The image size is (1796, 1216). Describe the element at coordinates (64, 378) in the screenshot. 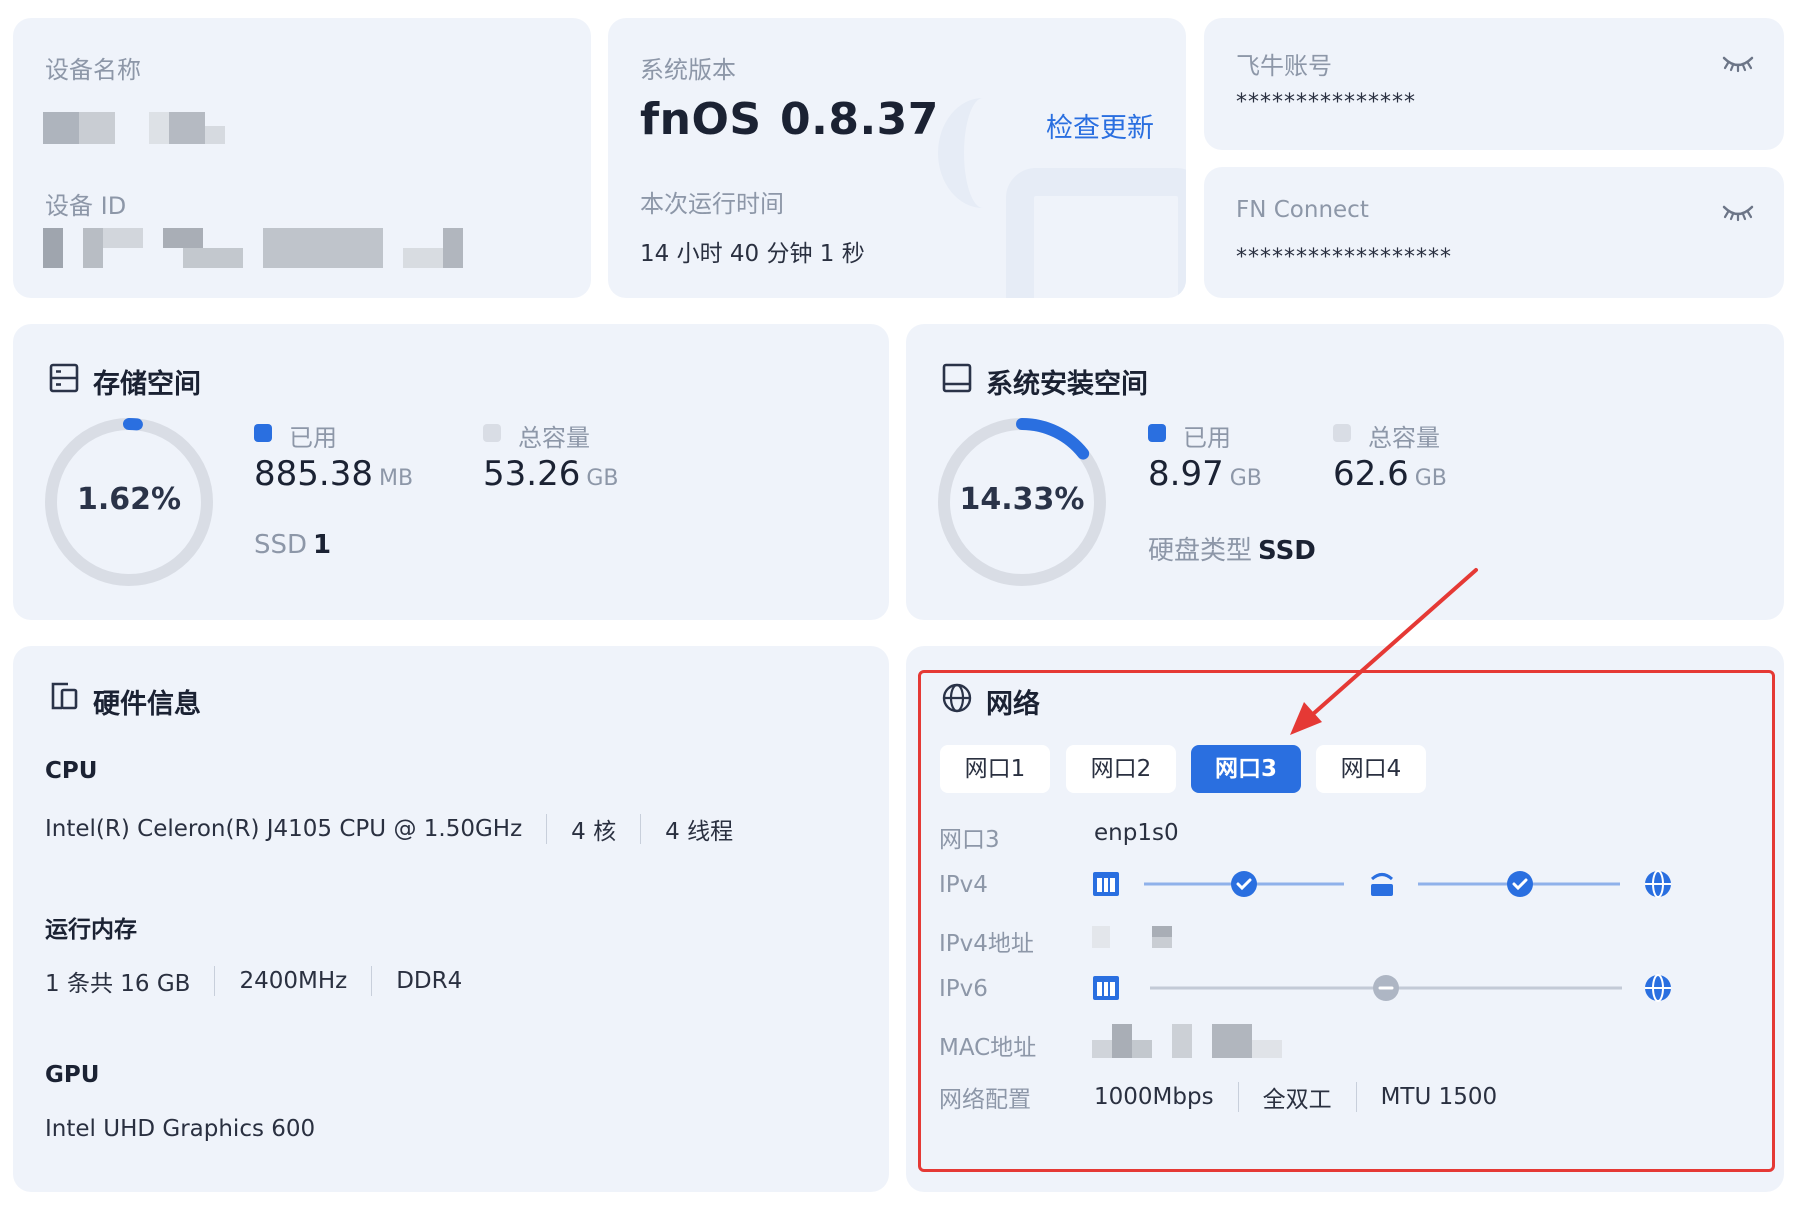

I see `storage-icon` at that location.